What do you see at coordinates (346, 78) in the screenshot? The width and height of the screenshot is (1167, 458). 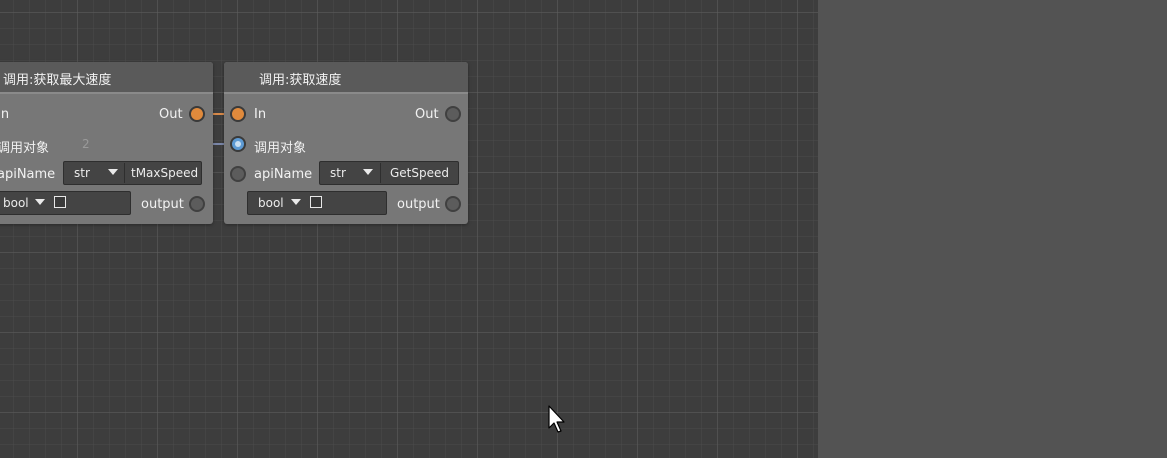 I see `node-header: 调用:获取速度` at bounding box center [346, 78].